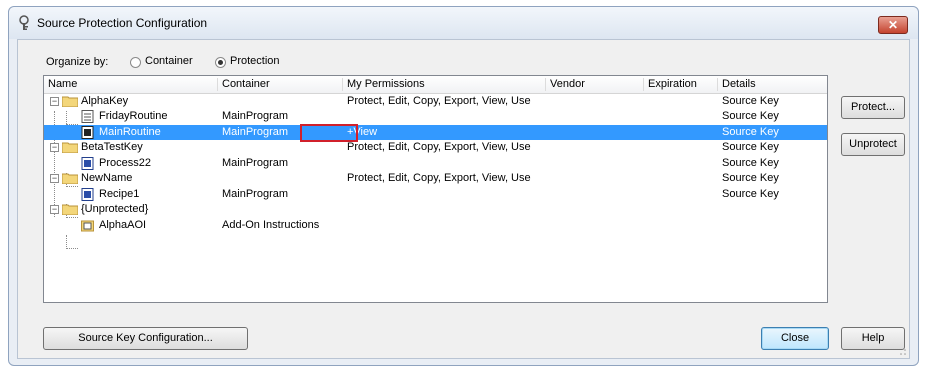 The width and height of the screenshot is (927, 370). I want to click on unprotect-button: Unprotect, so click(873, 144).